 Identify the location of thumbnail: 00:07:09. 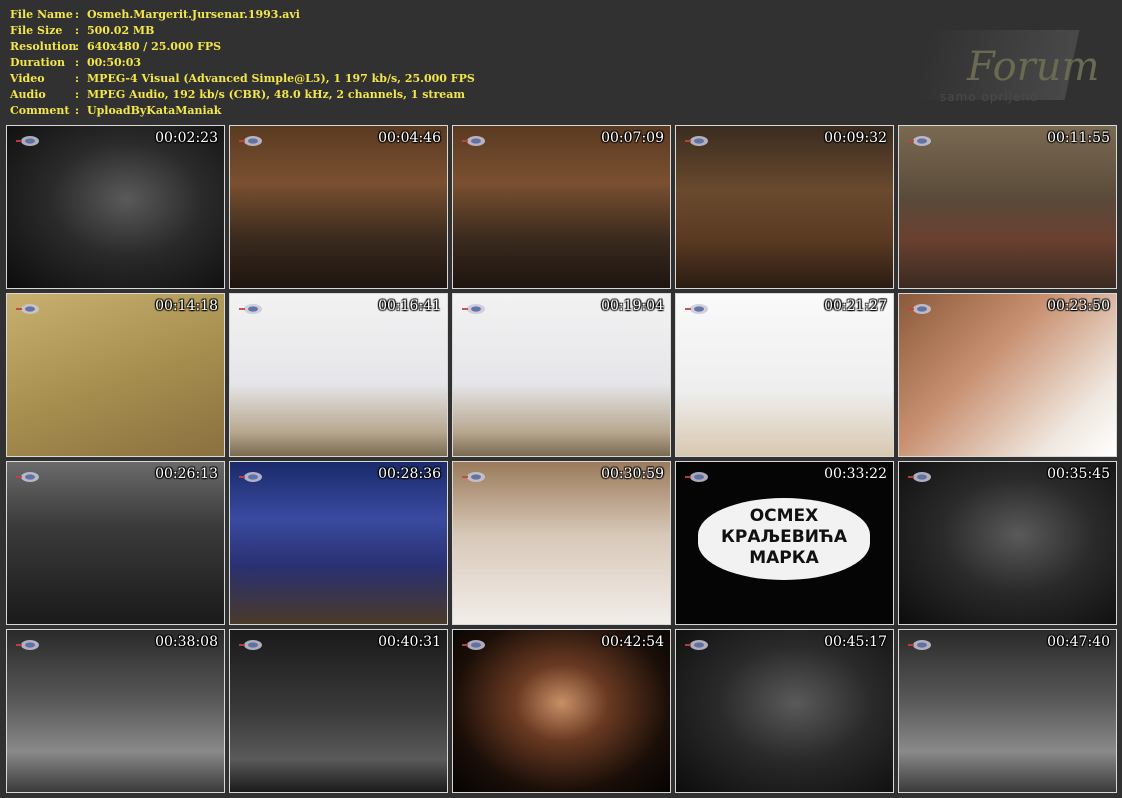
(561, 207).